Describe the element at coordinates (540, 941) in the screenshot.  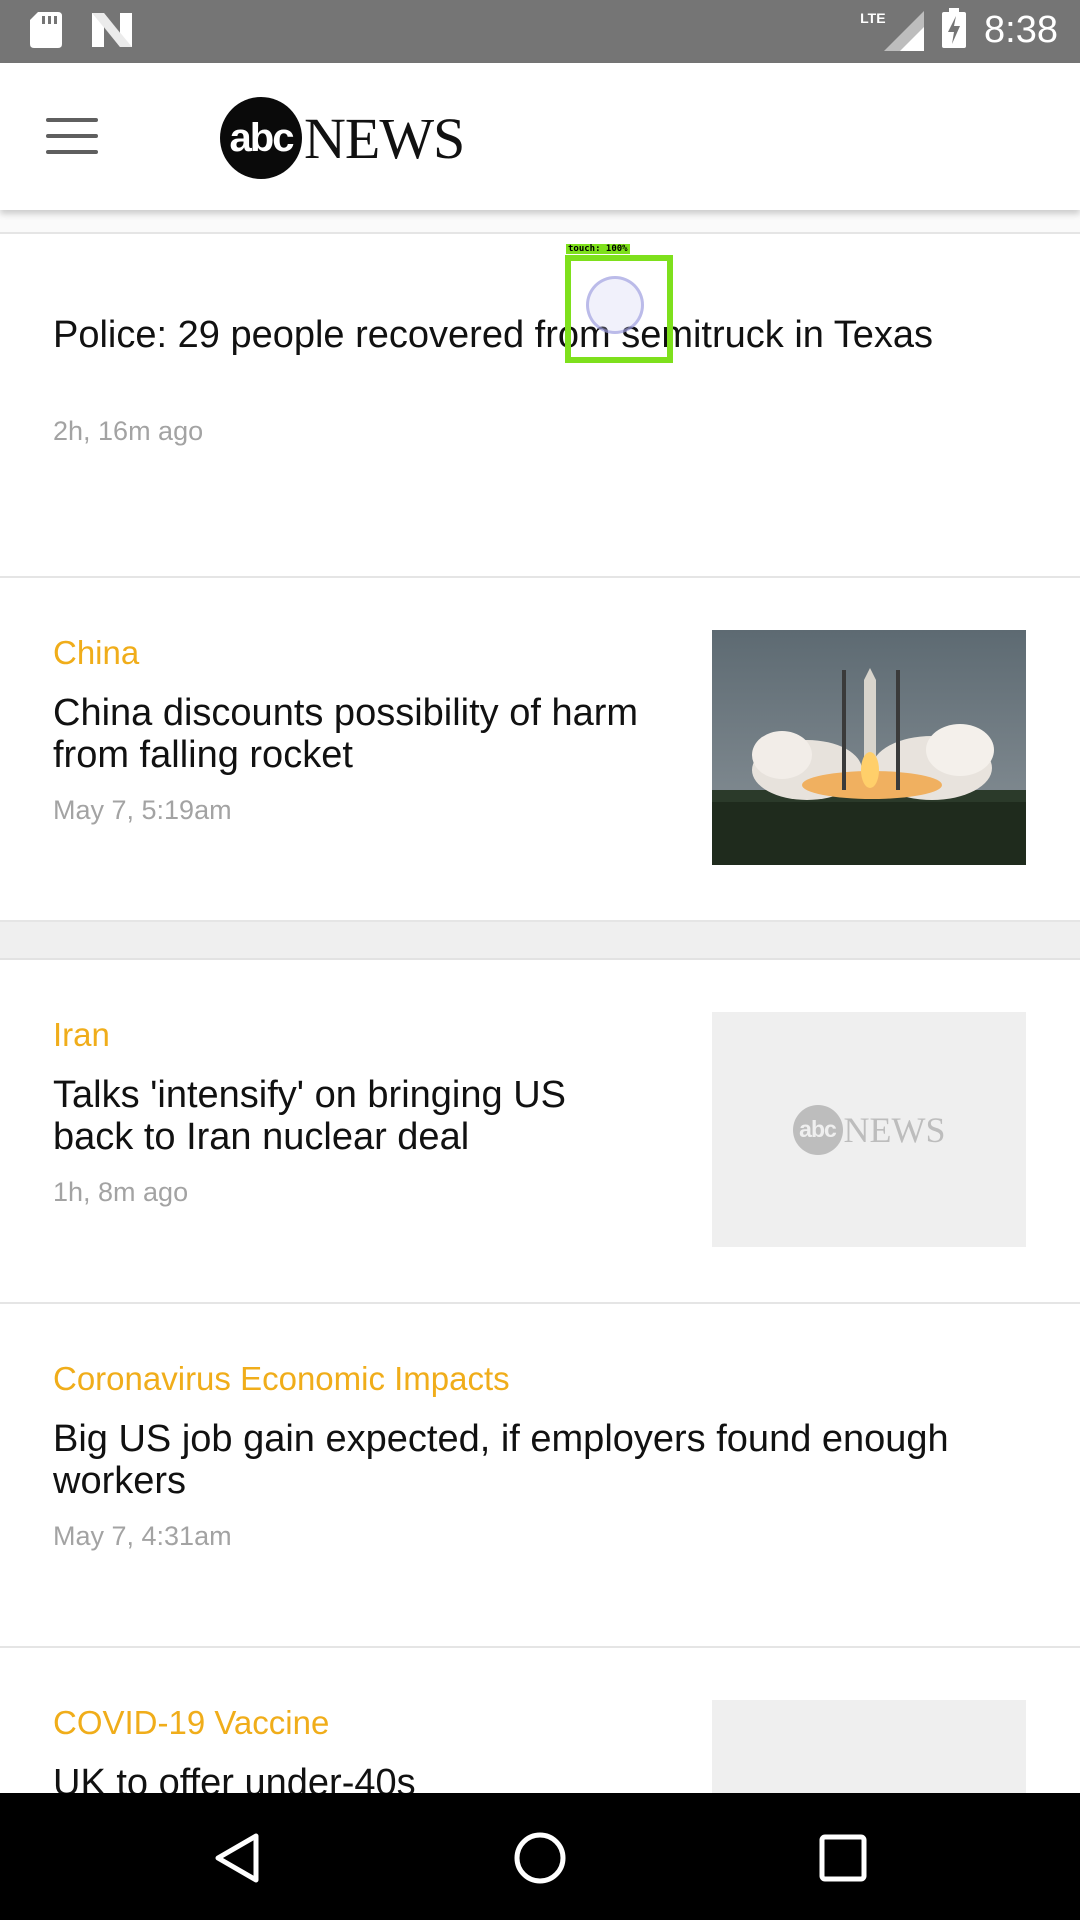
I see `section-divider` at that location.